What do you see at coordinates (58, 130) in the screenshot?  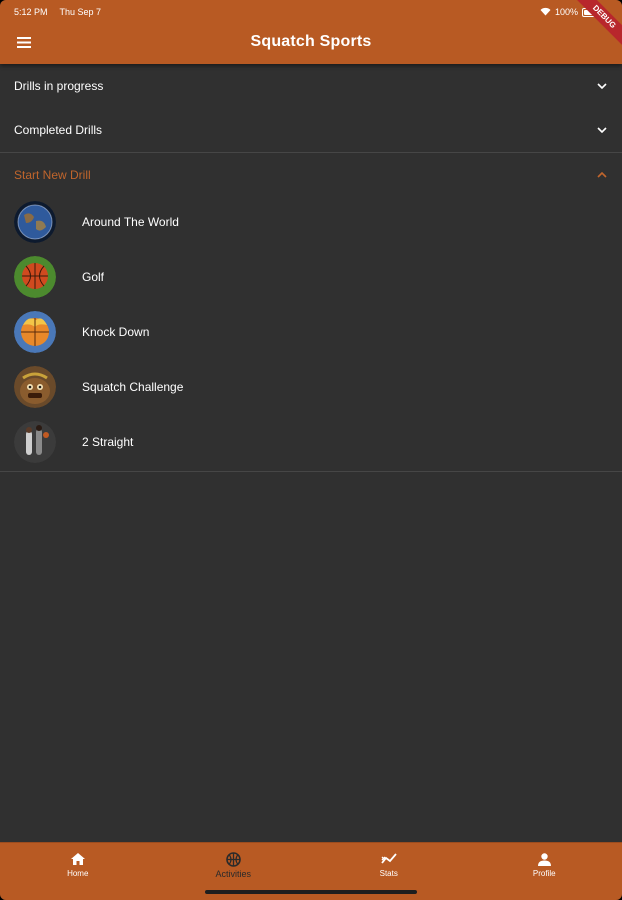 I see `panel-label: Completed Drills` at bounding box center [58, 130].